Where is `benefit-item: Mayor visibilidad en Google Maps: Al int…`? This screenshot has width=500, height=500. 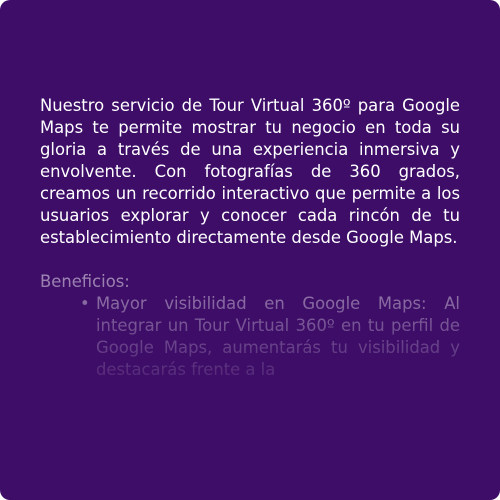 benefit-item: Mayor visibilidad en Google Maps: Al int… is located at coordinates (270, 337).